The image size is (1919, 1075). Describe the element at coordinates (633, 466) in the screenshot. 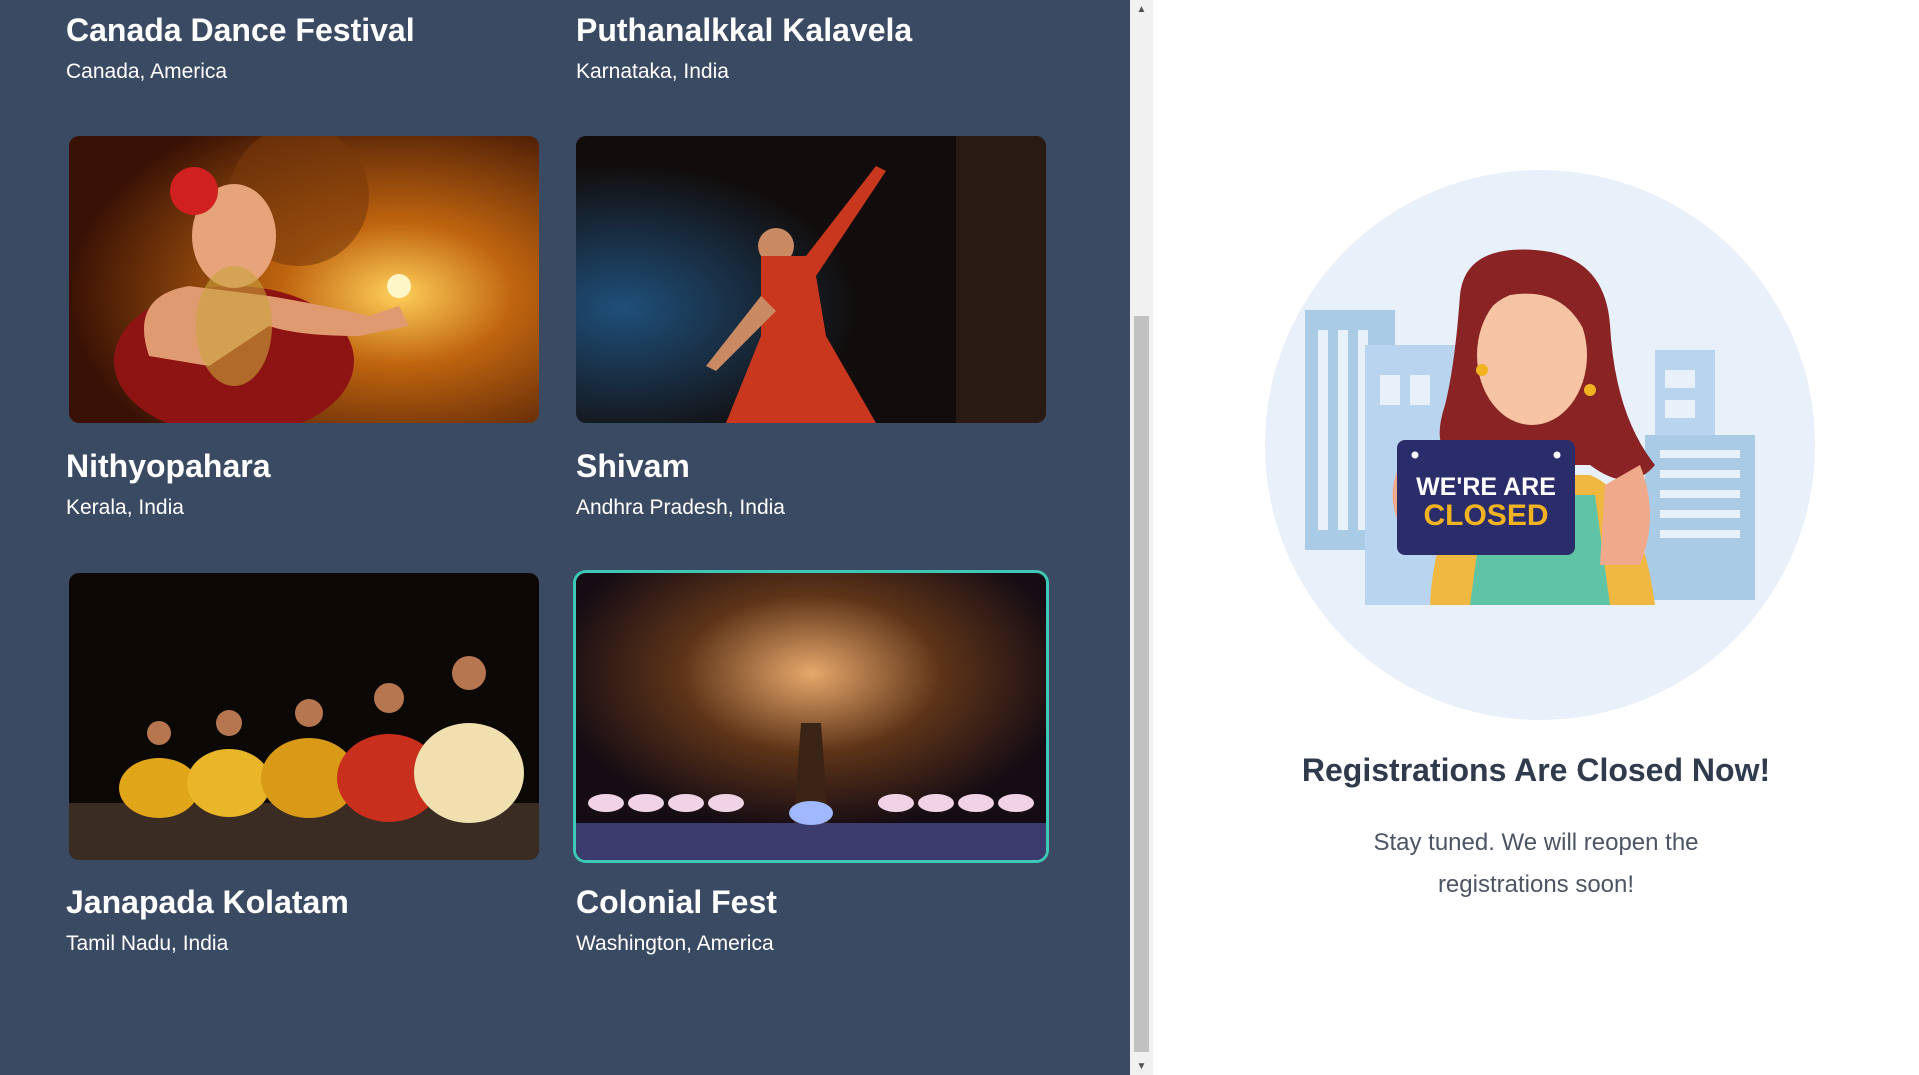

I see `event-title: Shivam` at that location.